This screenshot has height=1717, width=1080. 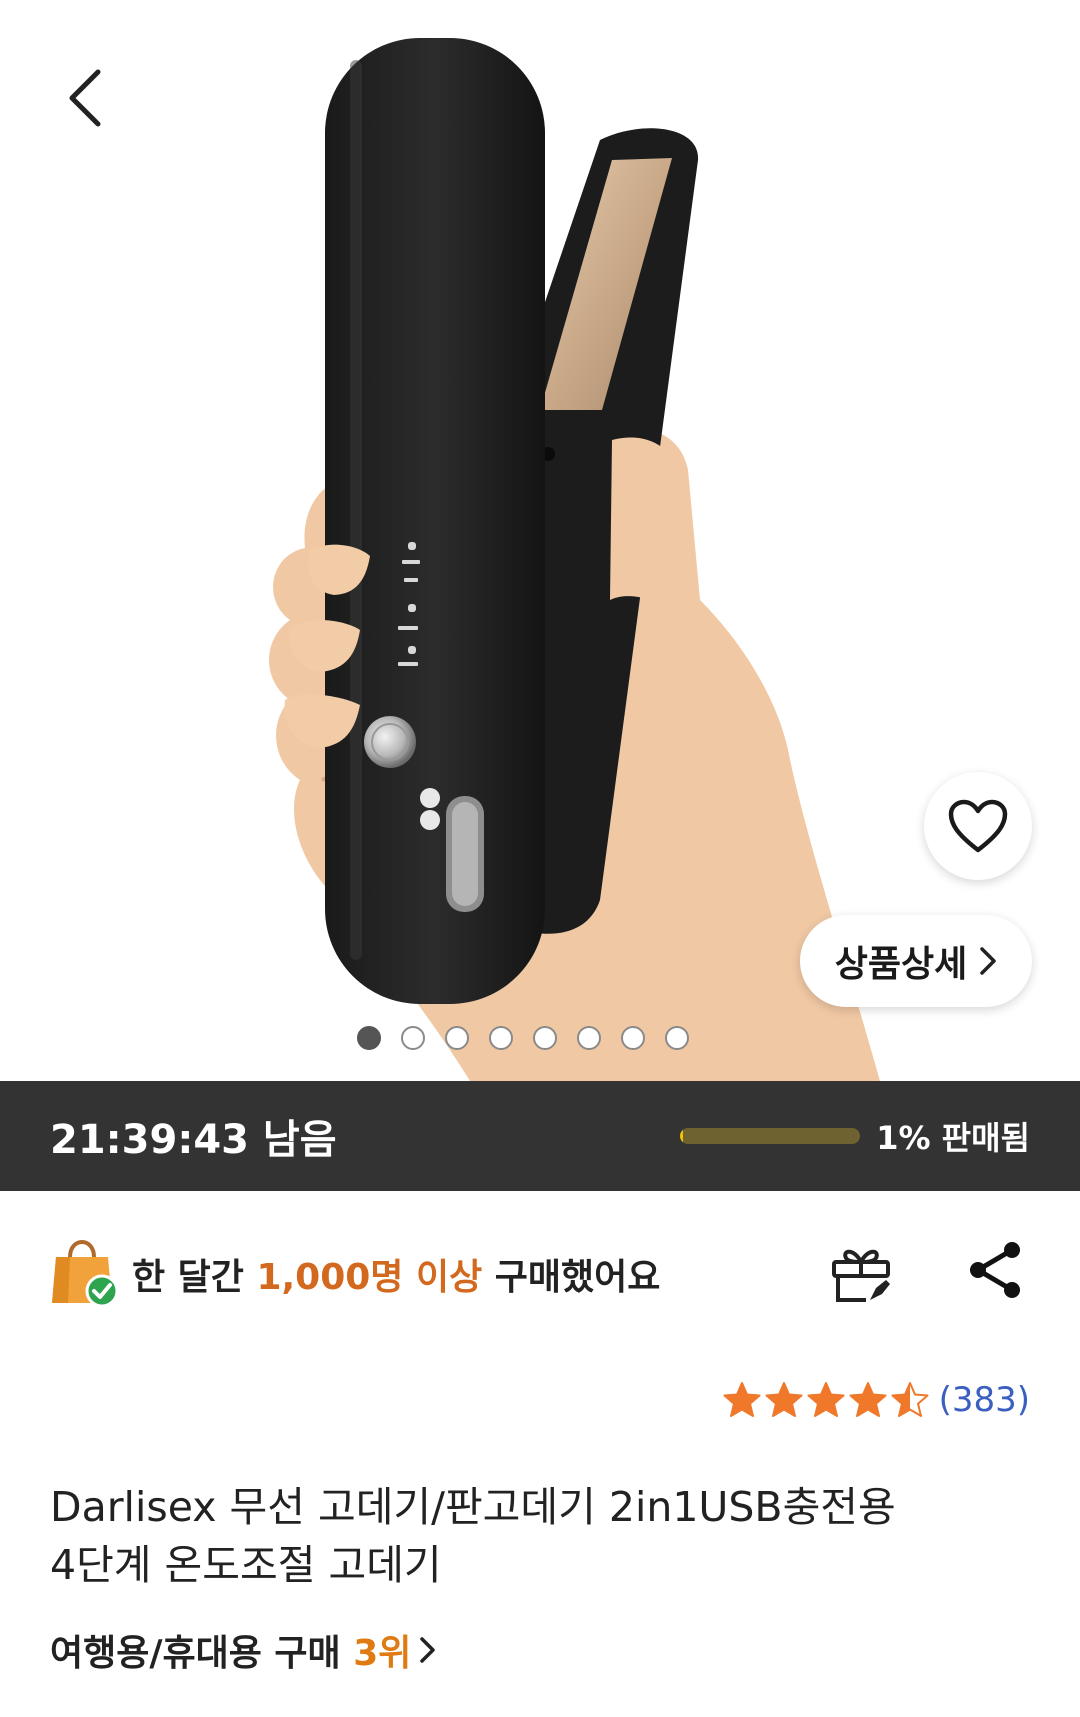 I want to click on sold-progress: 1% 판매됨, so click(x=855, y=1136).